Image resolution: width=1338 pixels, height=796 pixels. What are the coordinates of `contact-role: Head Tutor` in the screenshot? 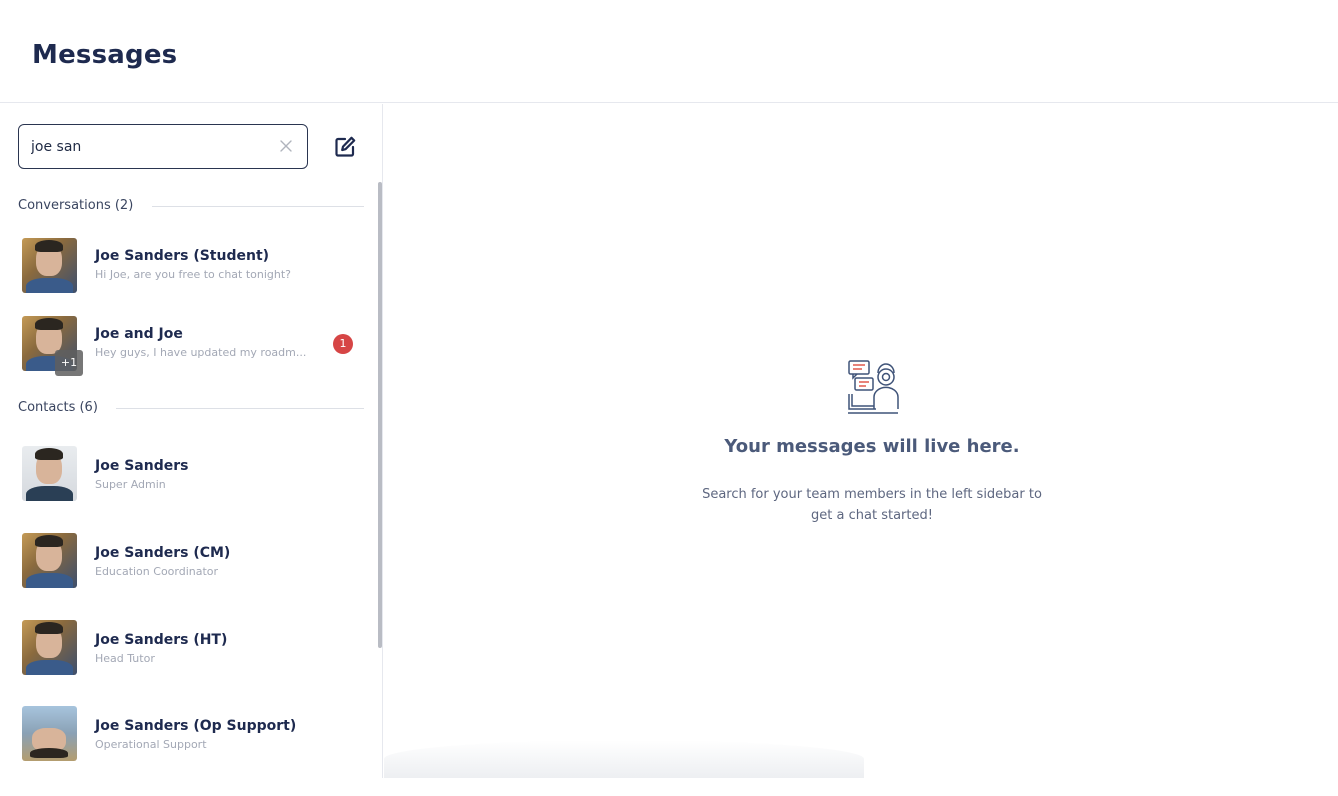 It's located at (125, 658).